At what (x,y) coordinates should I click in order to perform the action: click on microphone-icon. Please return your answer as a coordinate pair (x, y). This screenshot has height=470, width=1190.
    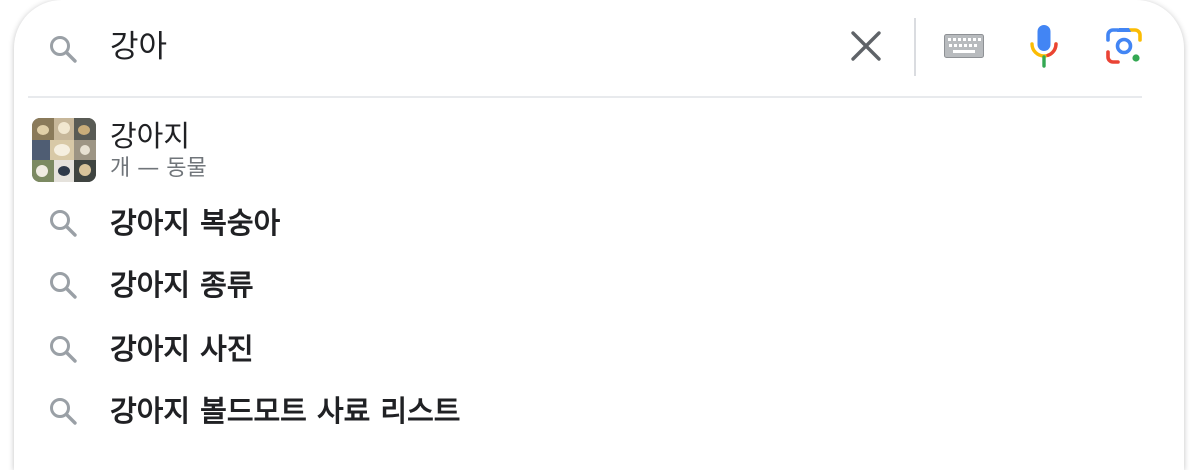
    Looking at the image, I should click on (1044, 48).